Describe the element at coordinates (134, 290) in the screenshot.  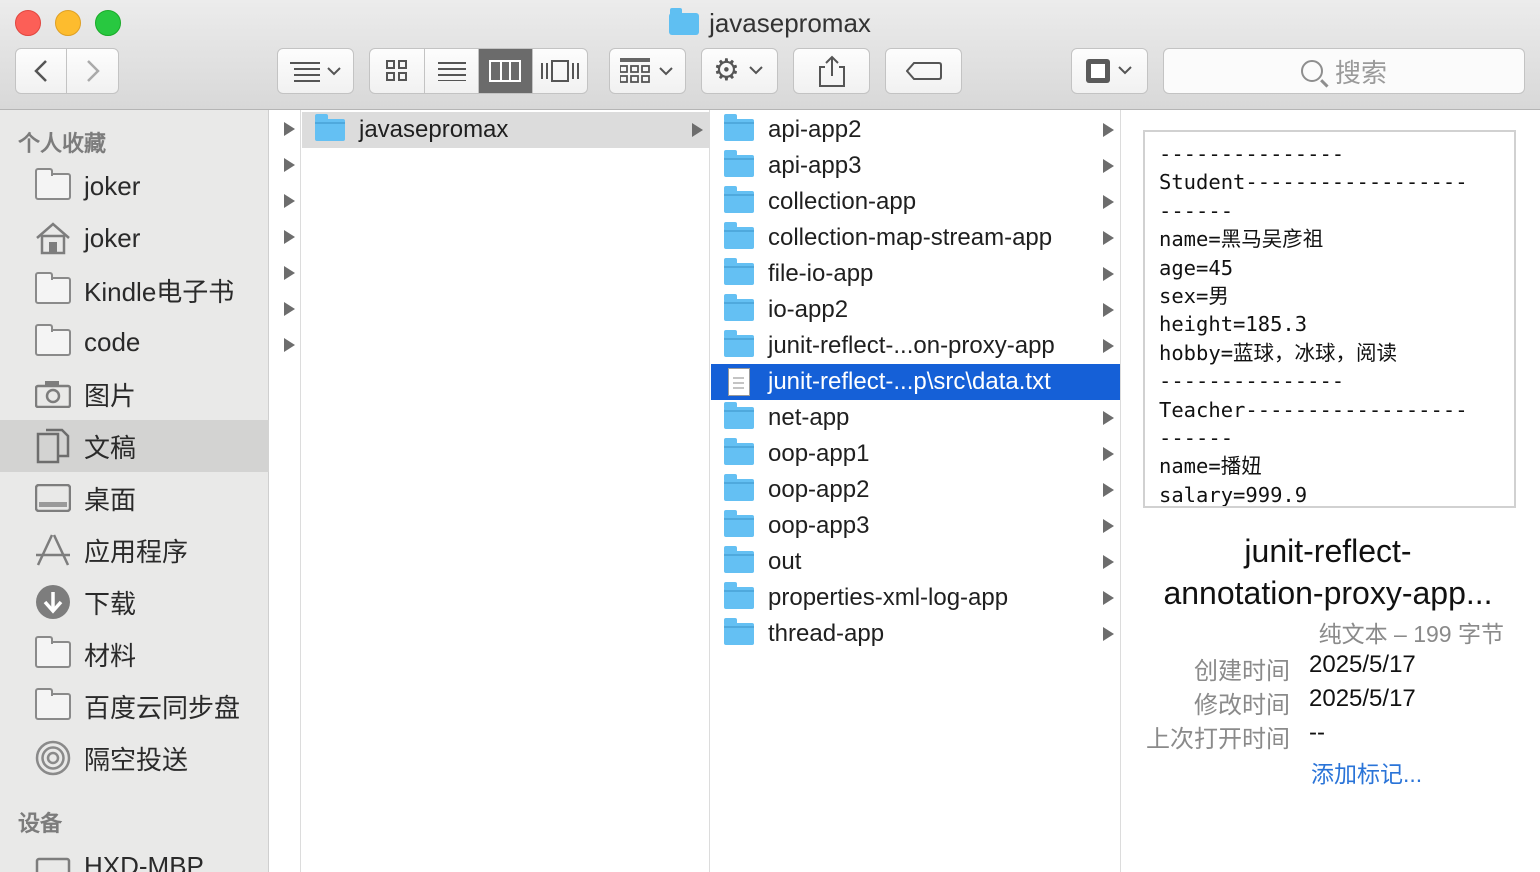
I see `sidebar-item-kindle: Kindle电子书` at that location.